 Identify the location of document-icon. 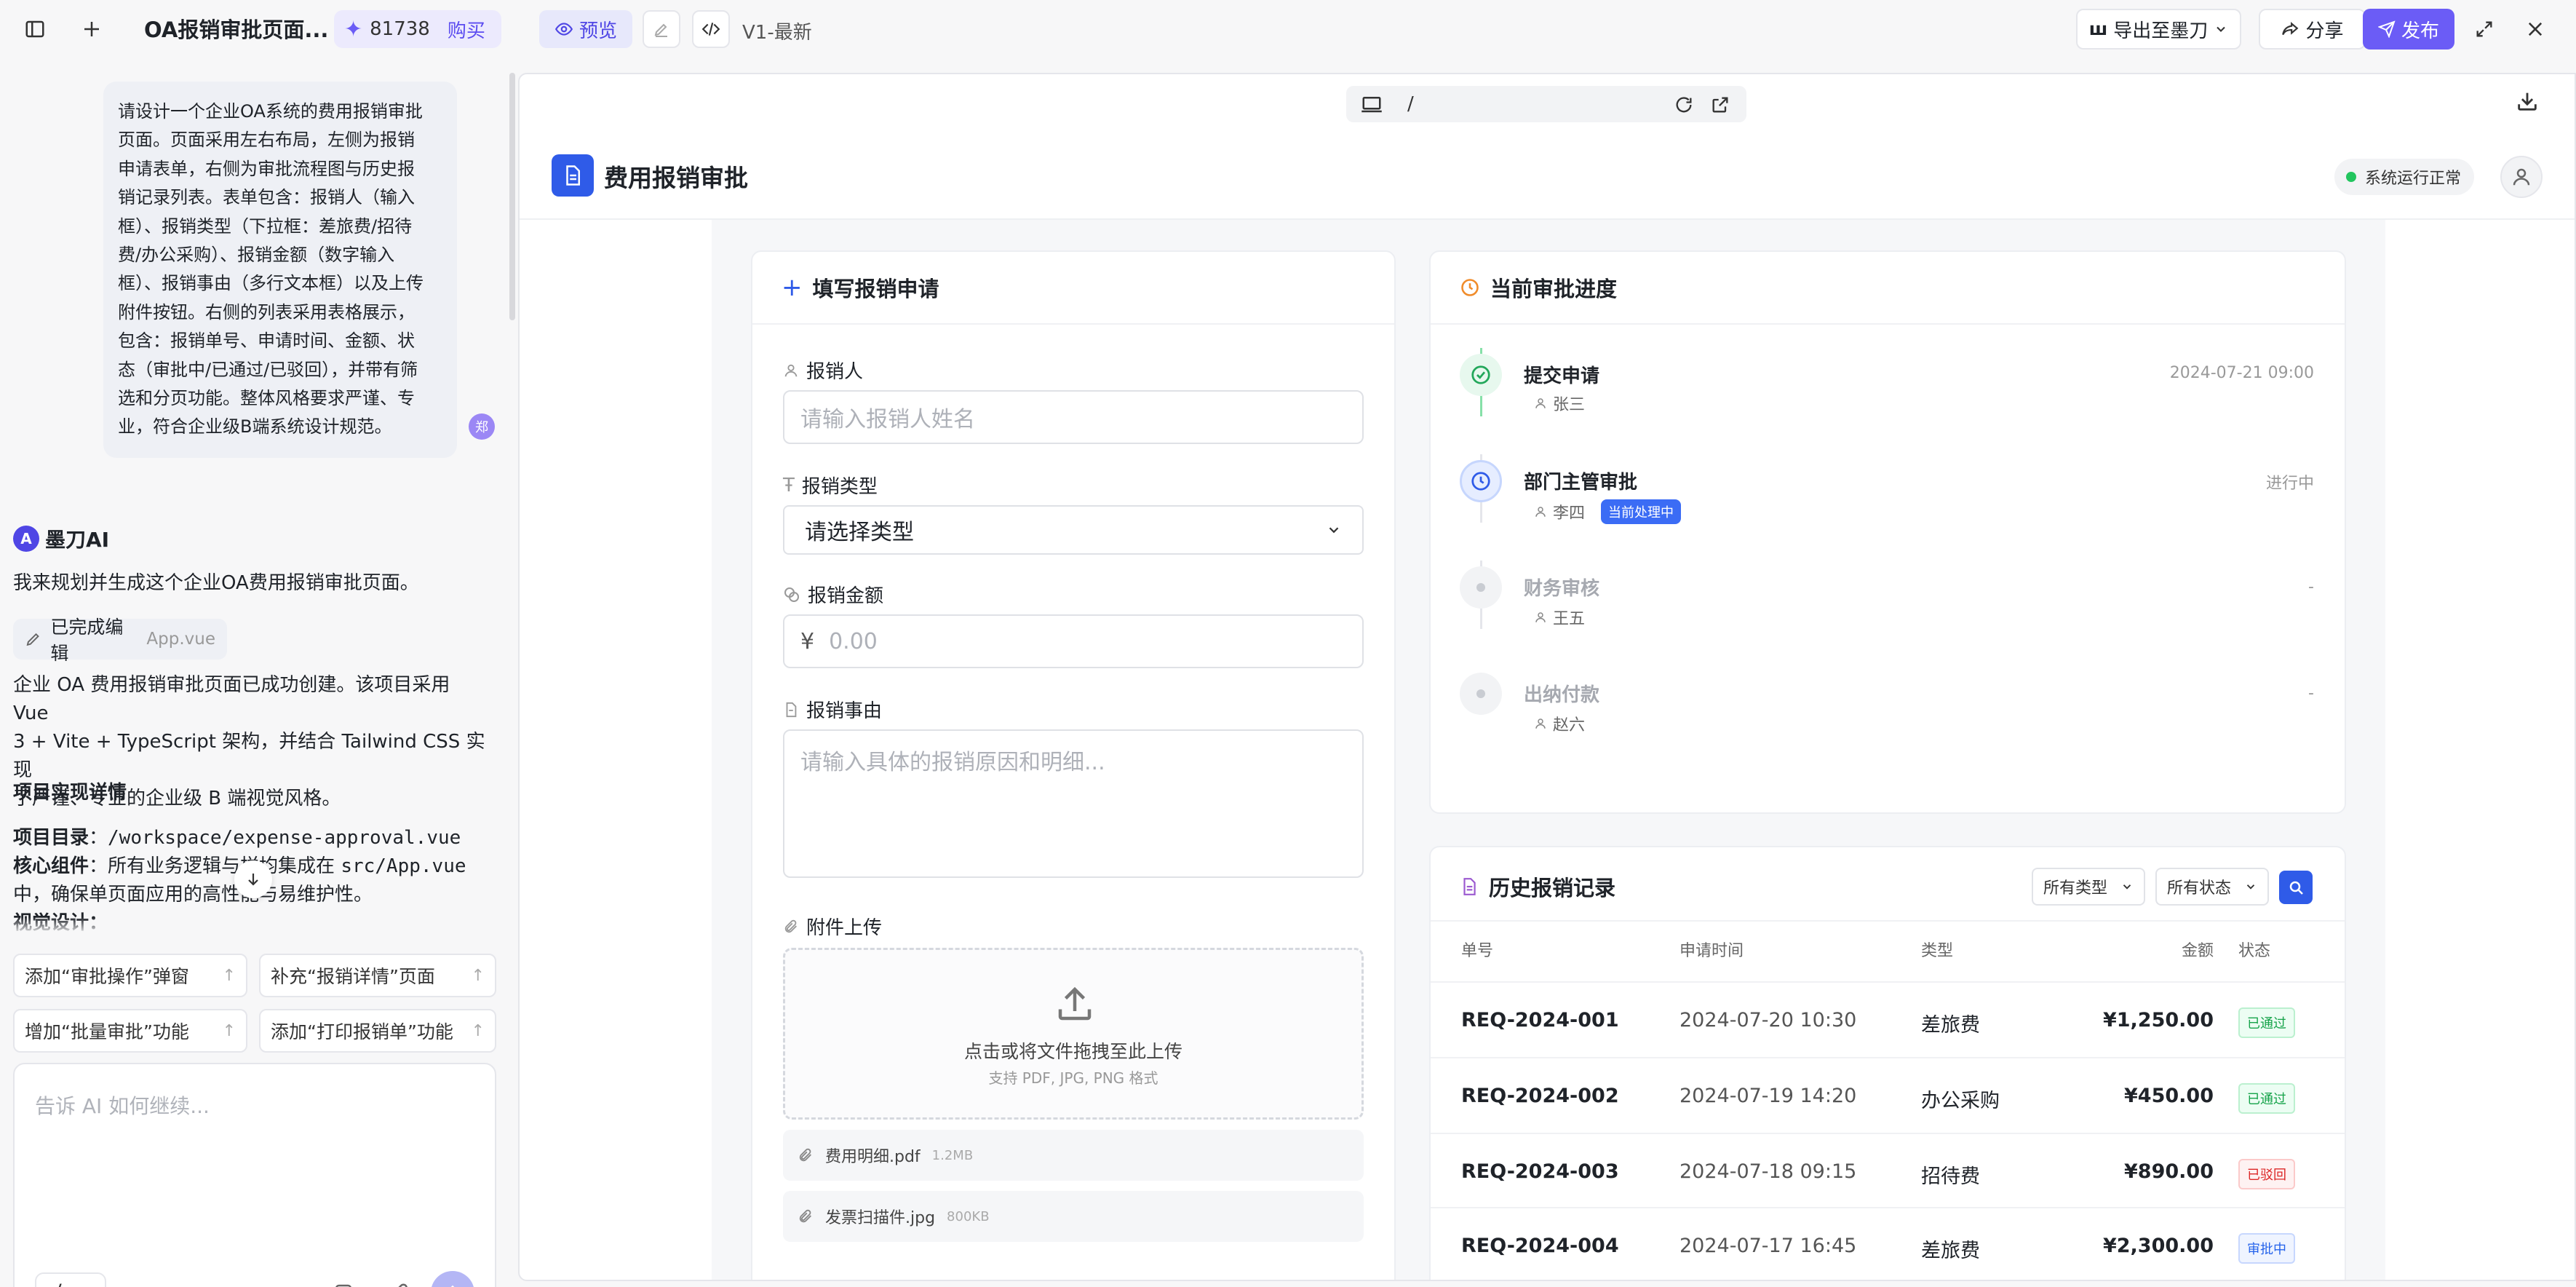
(573, 175).